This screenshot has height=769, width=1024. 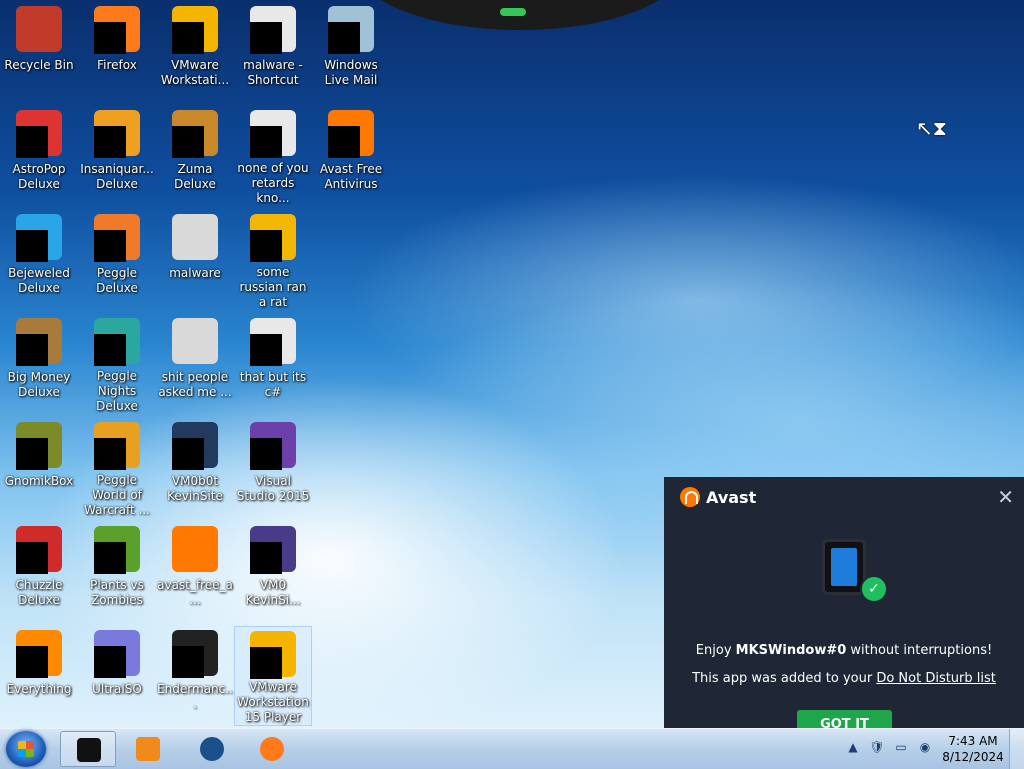 What do you see at coordinates (731, 497) in the screenshot?
I see `avast-brand-name: Avast` at bounding box center [731, 497].